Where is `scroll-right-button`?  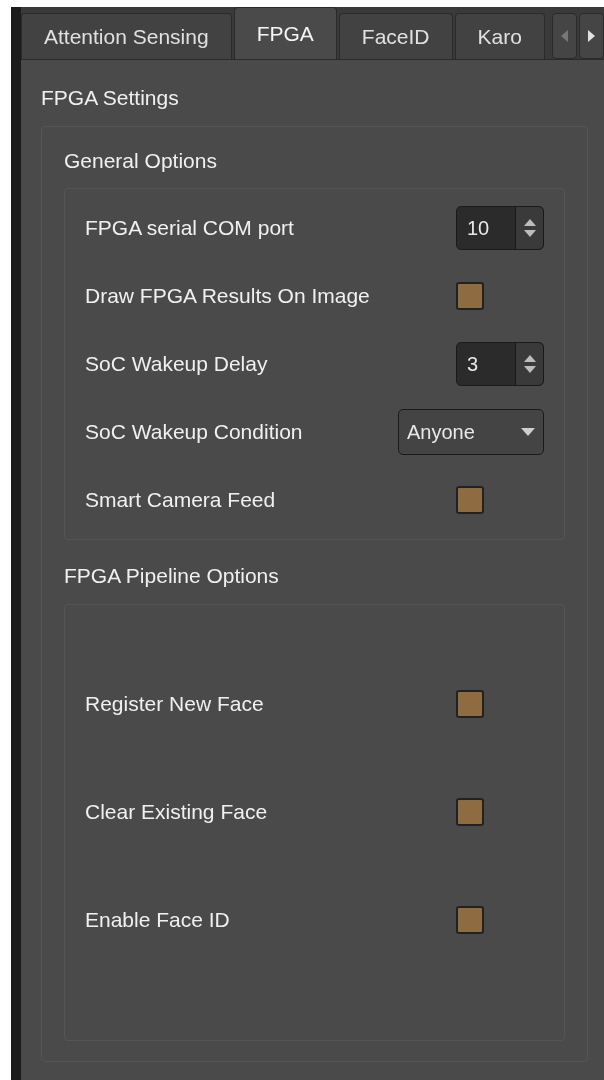
scroll-right-button is located at coordinates (591, 36).